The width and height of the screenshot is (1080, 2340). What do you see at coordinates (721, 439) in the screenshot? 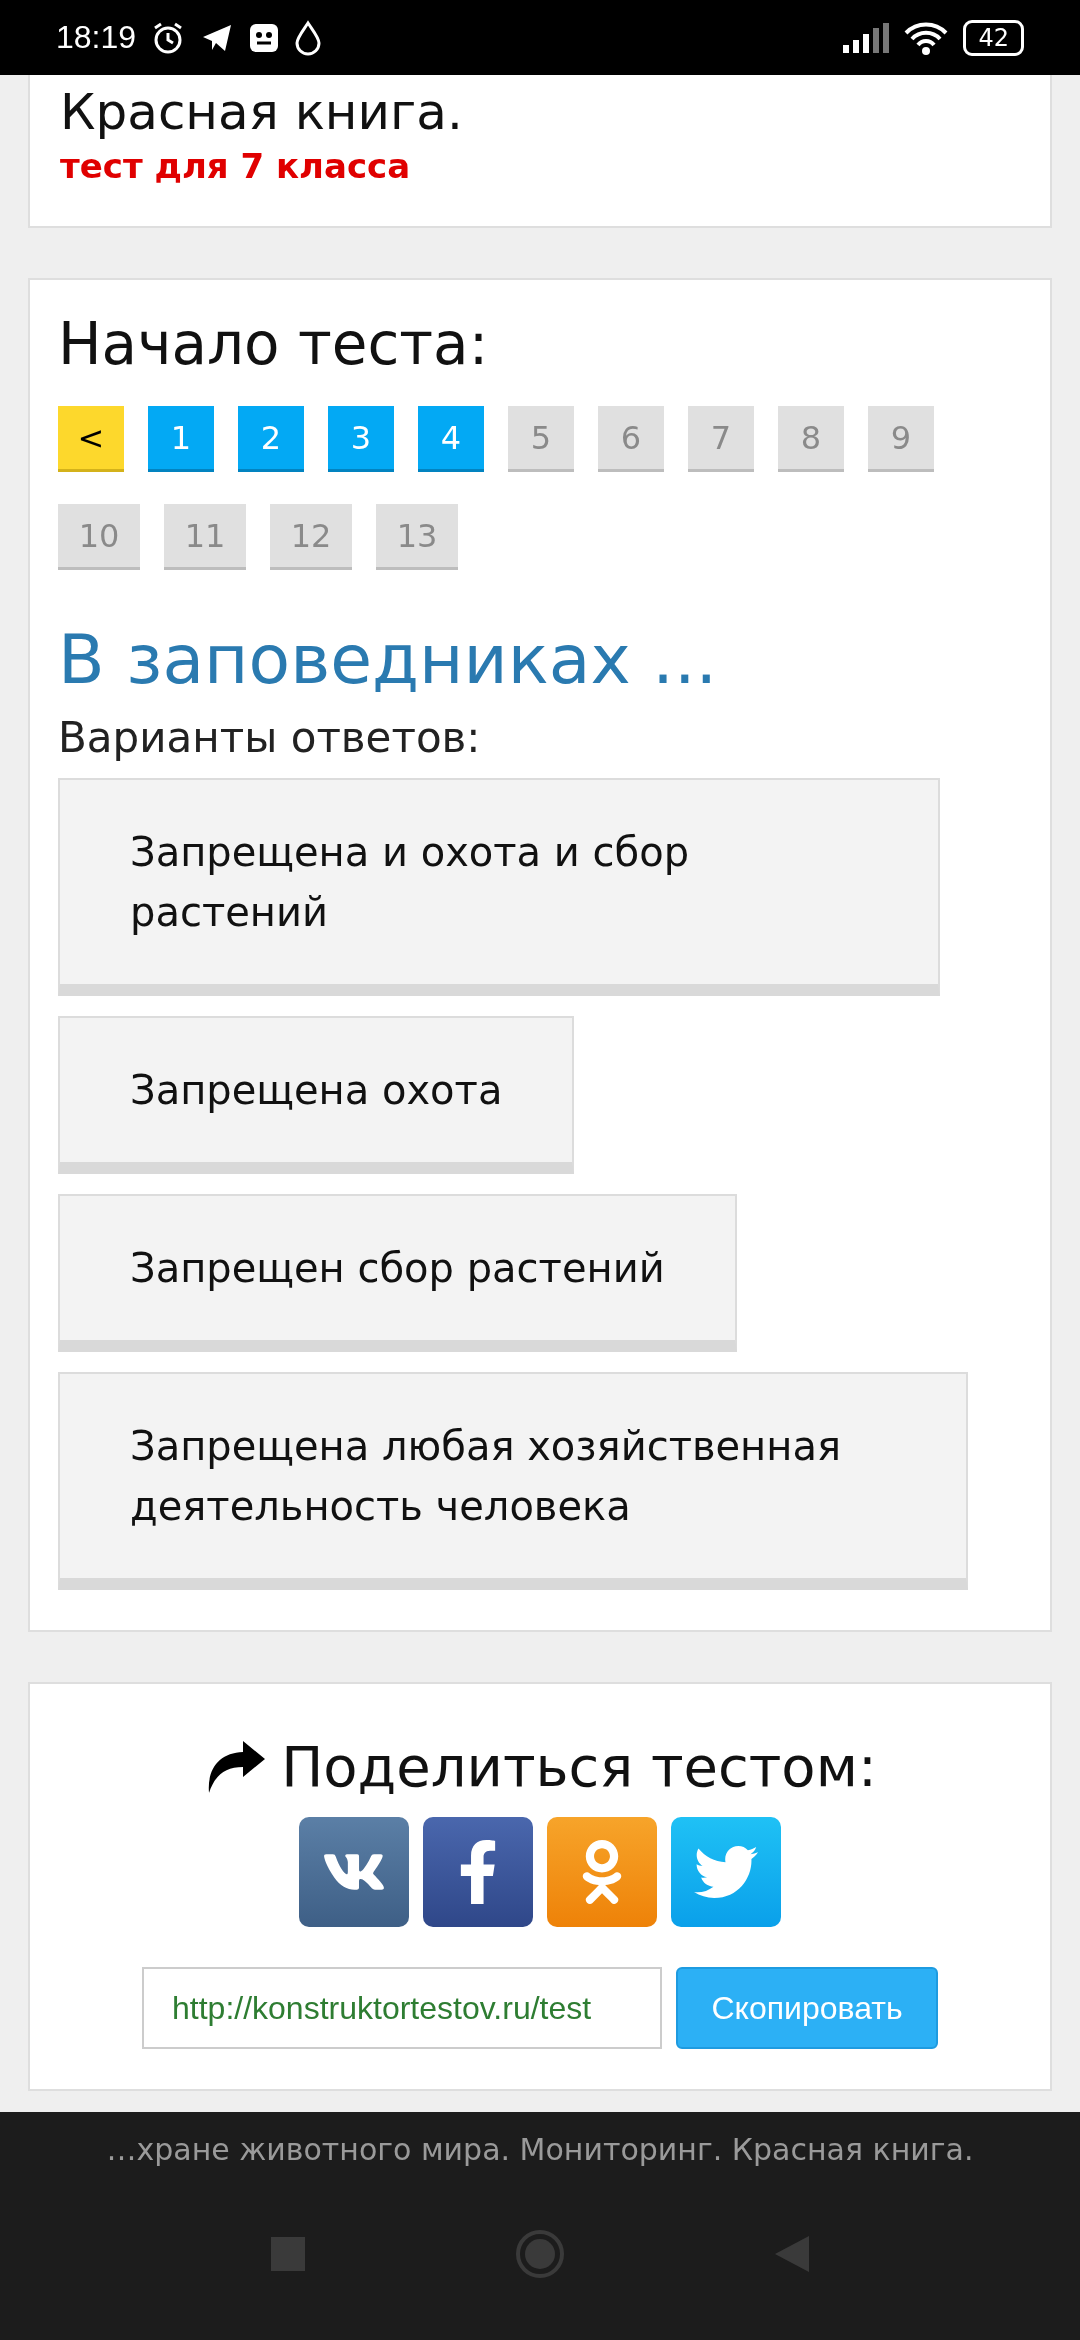
I see `question-number-button: 7` at bounding box center [721, 439].